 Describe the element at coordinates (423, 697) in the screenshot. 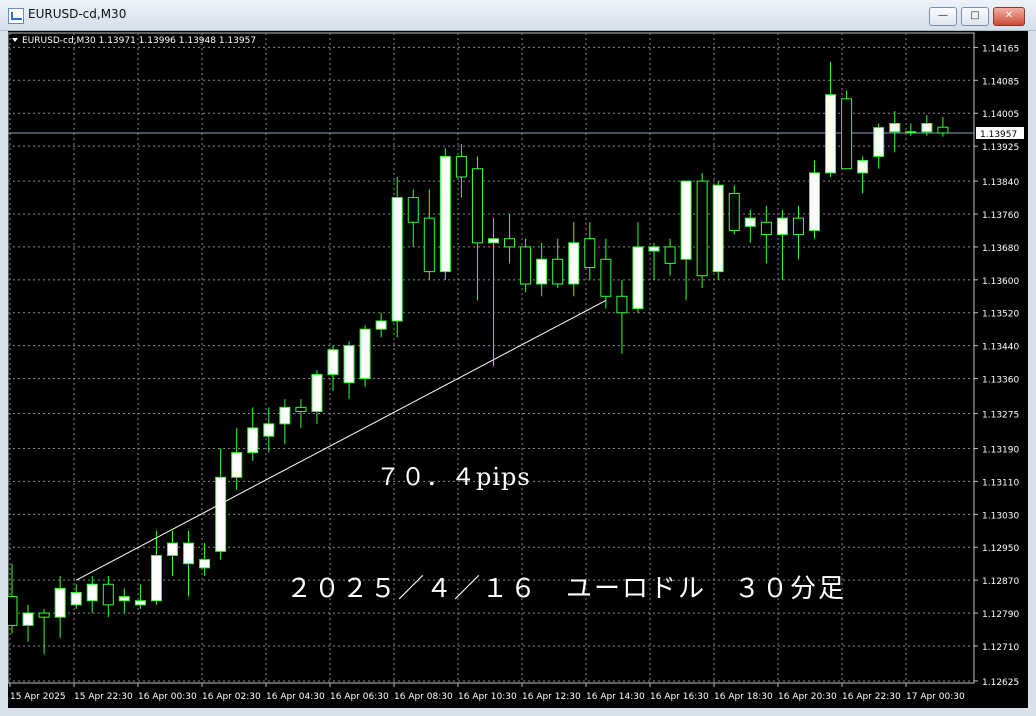

I see `x-tick-label: 16 Apr 08:30` at that location.